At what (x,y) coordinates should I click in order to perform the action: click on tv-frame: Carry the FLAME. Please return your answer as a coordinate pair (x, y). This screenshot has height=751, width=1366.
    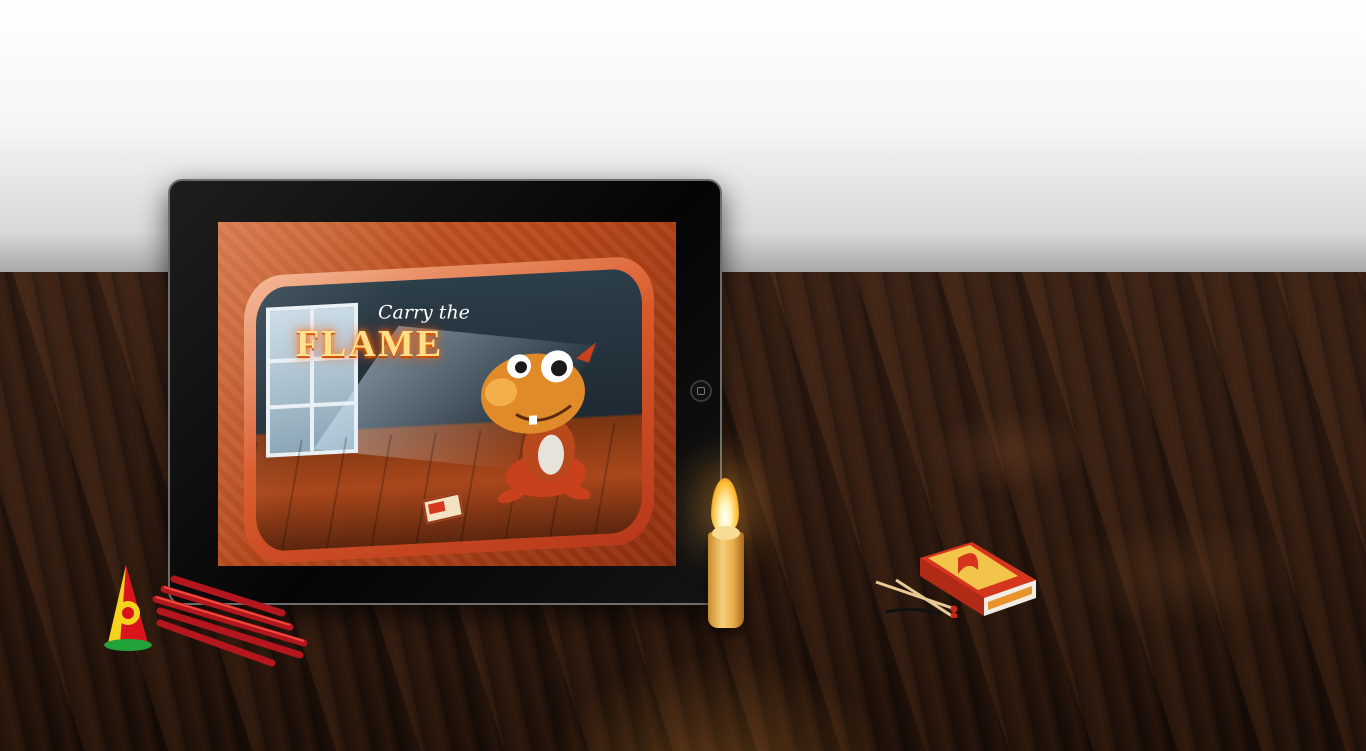
    Looking at the image, I should click on (449, 410).